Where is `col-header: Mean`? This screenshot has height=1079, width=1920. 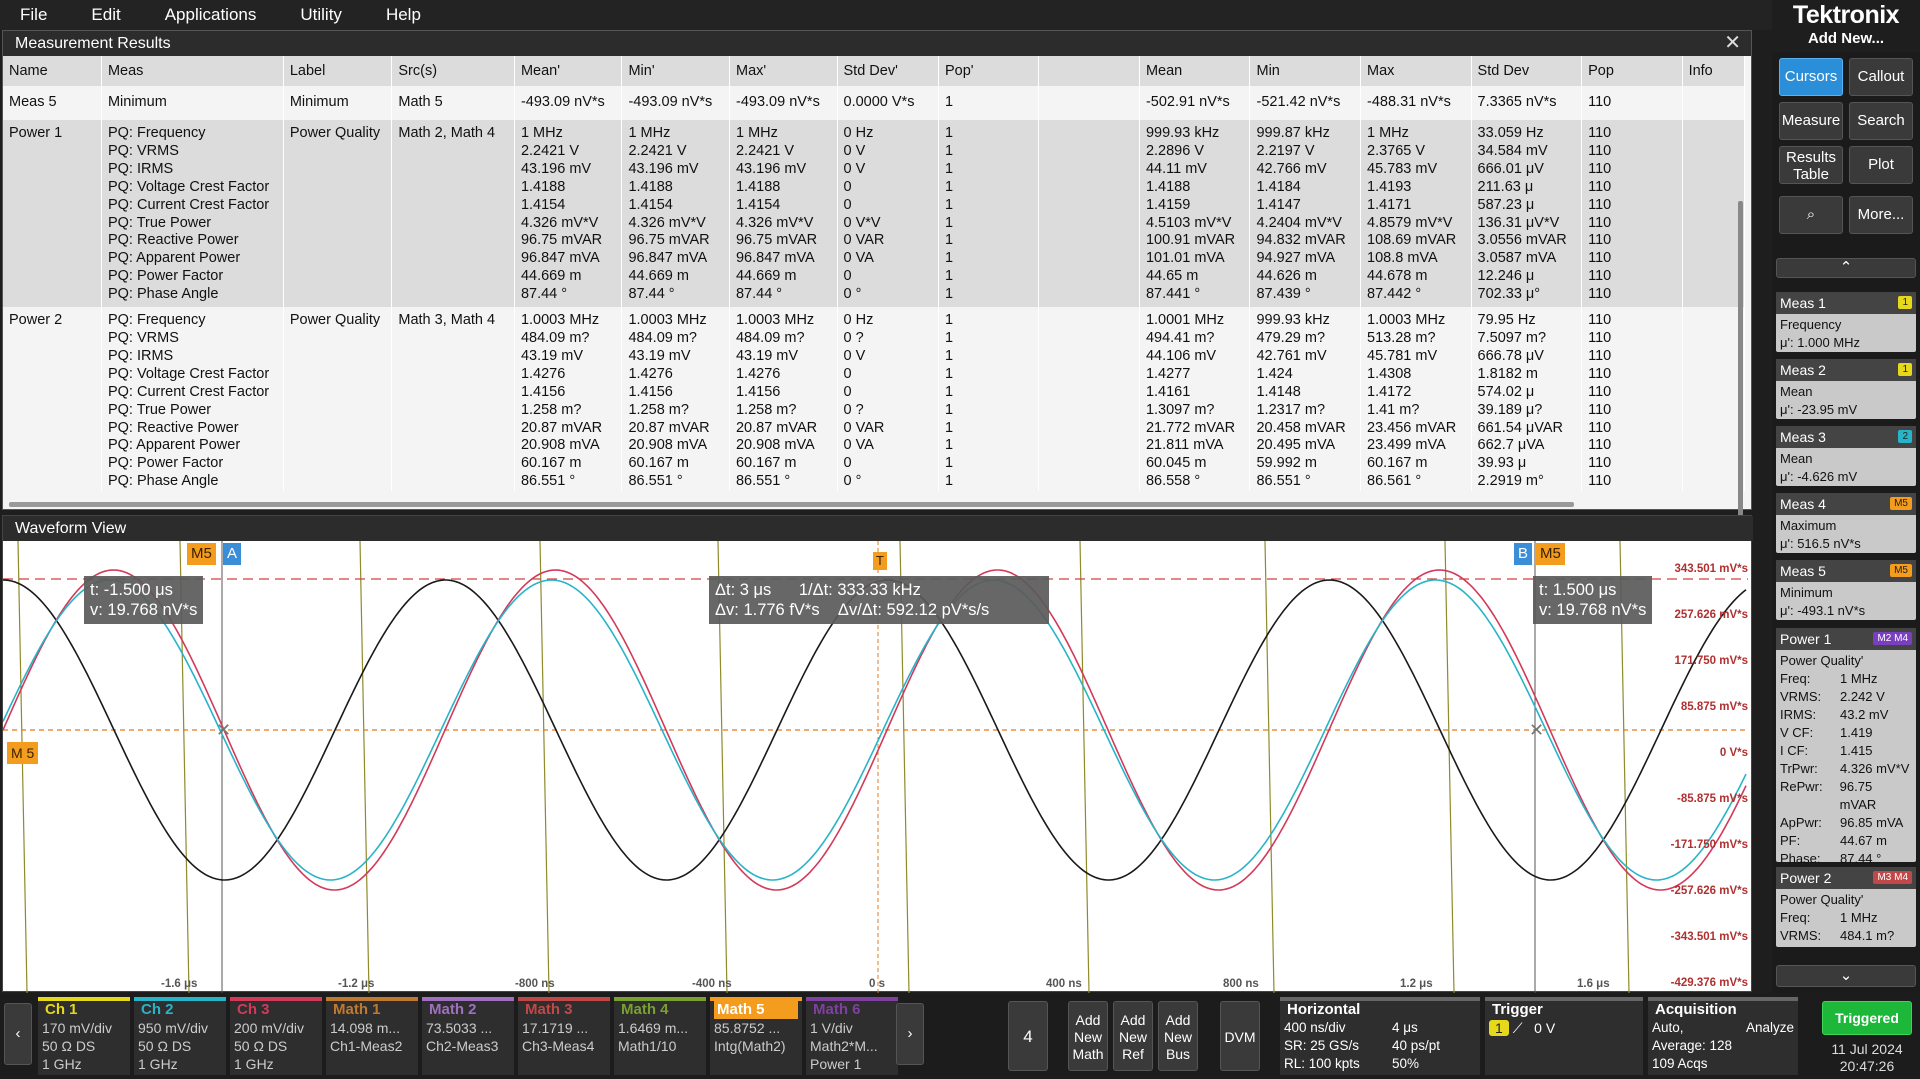
col-header: Mean is located at coordinates (1195, 71).